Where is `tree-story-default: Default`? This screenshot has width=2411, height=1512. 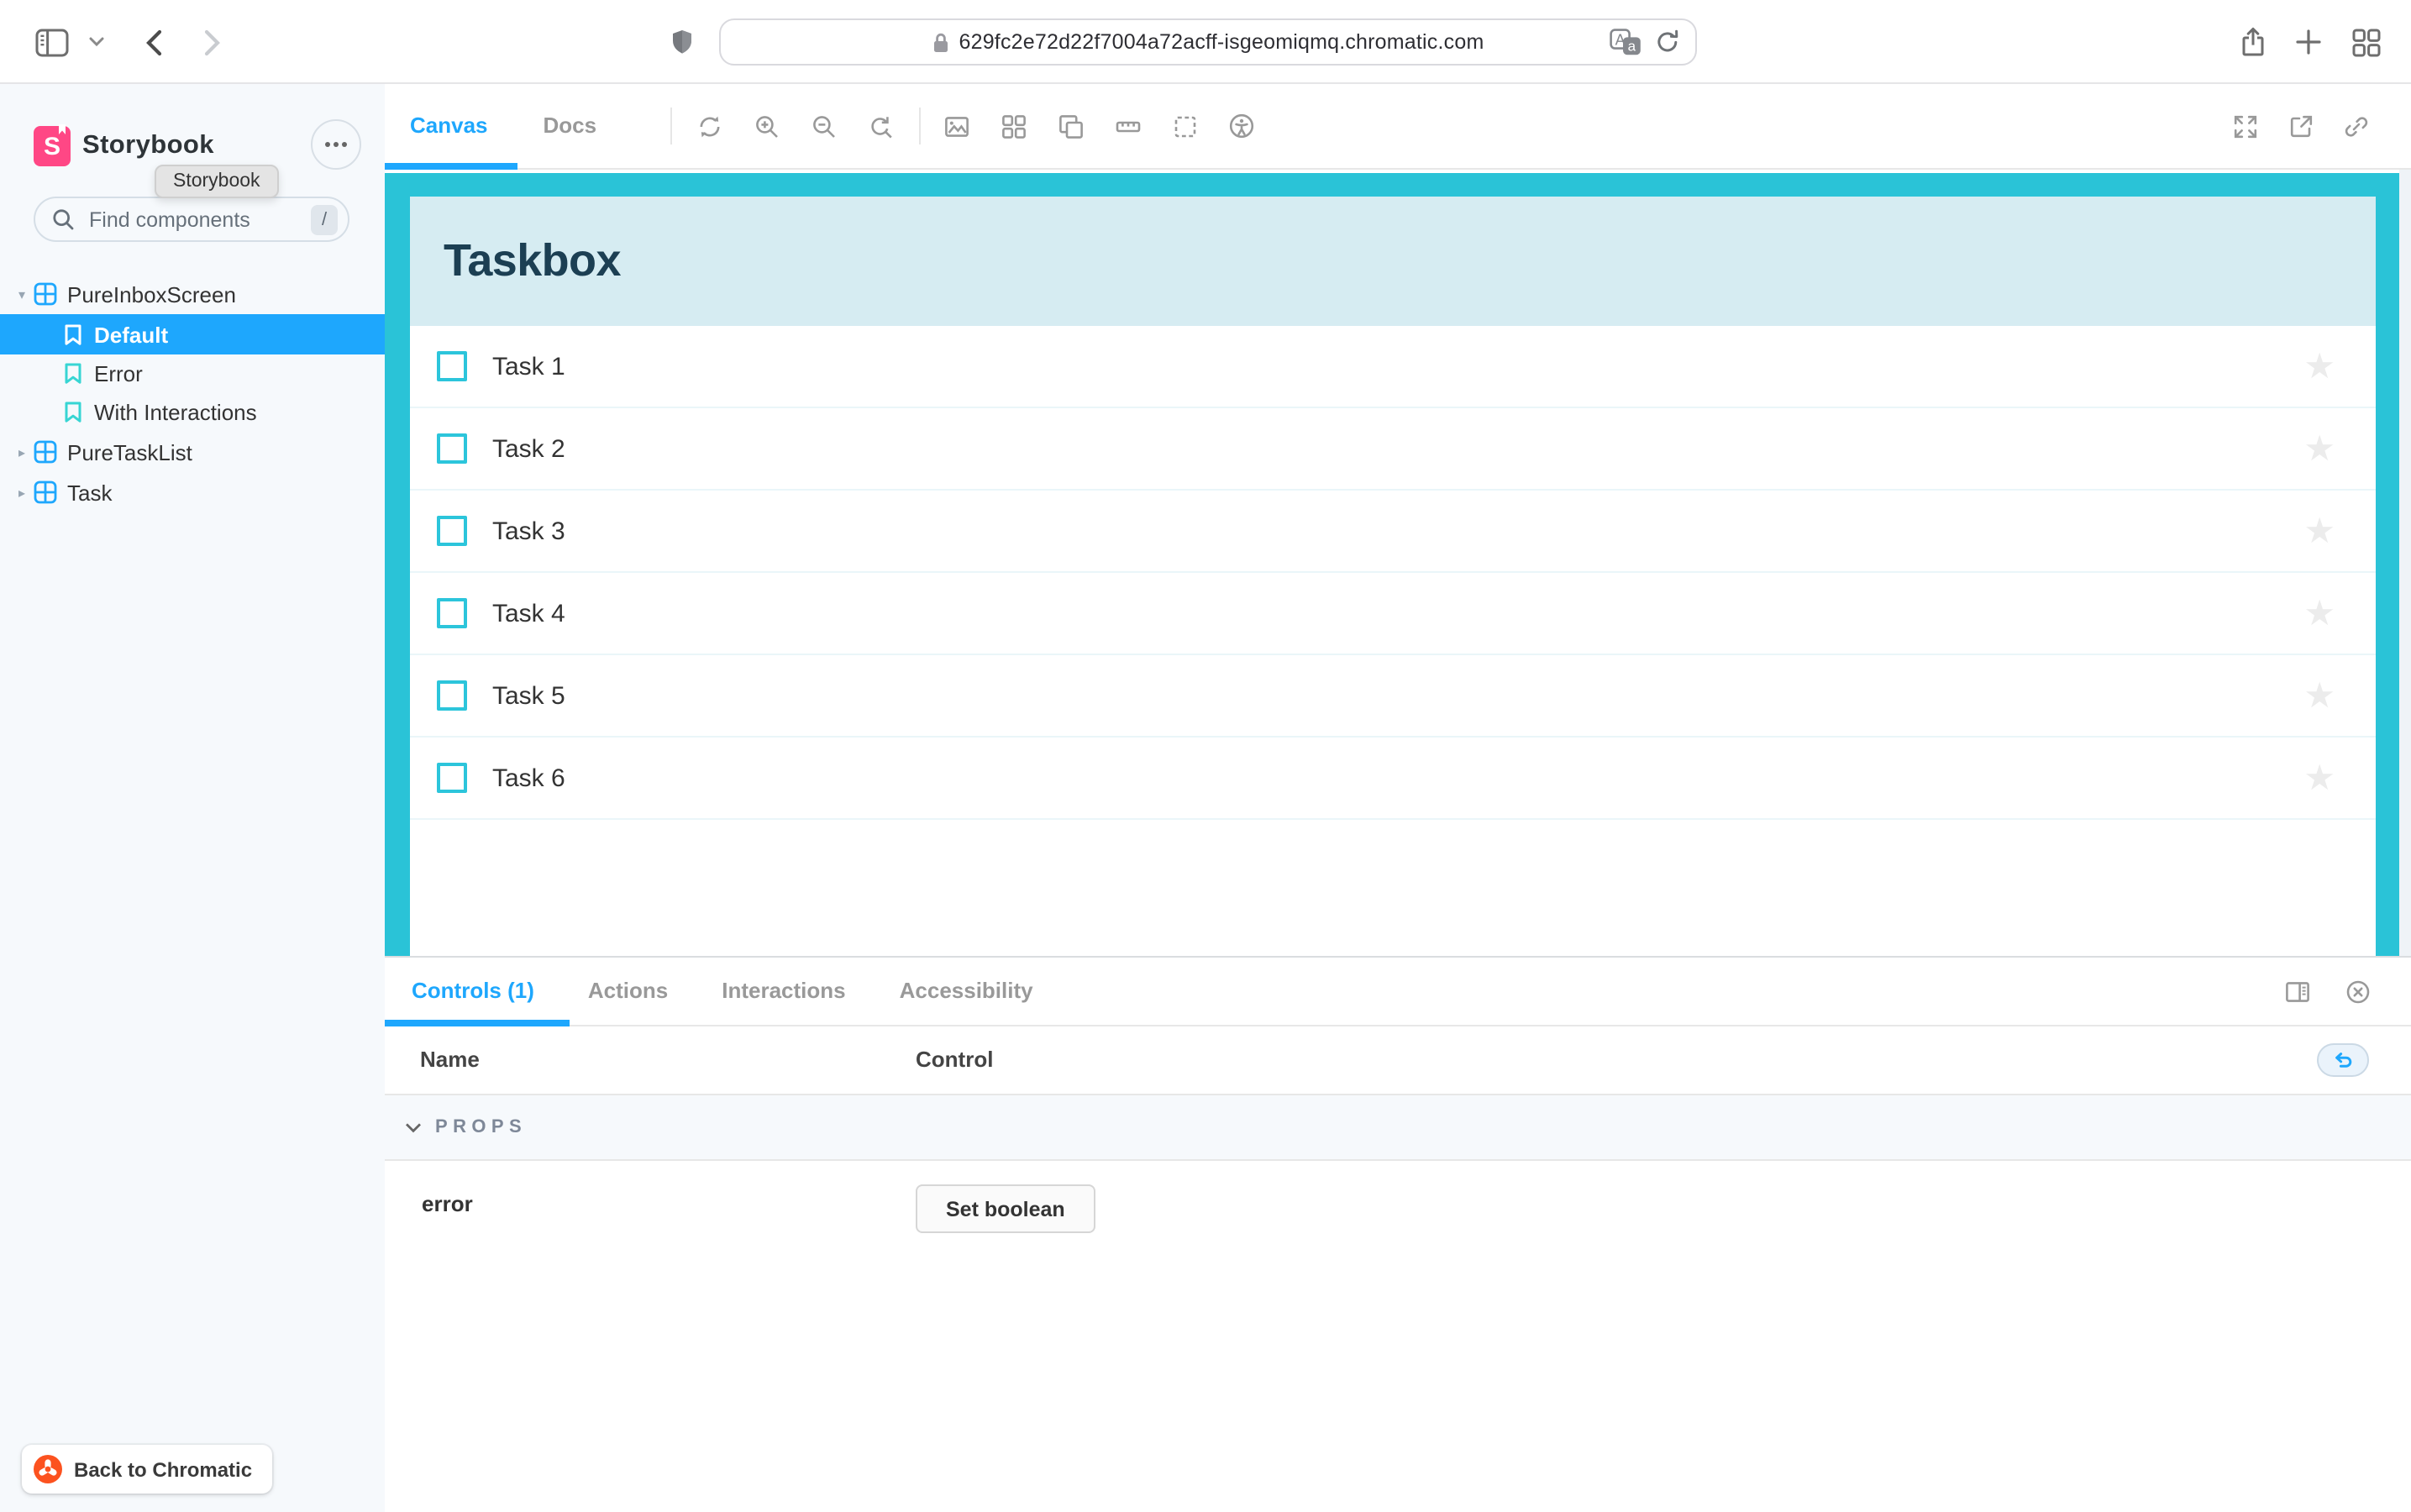 tree-story-default: Default is located at coordinates (192, 334).